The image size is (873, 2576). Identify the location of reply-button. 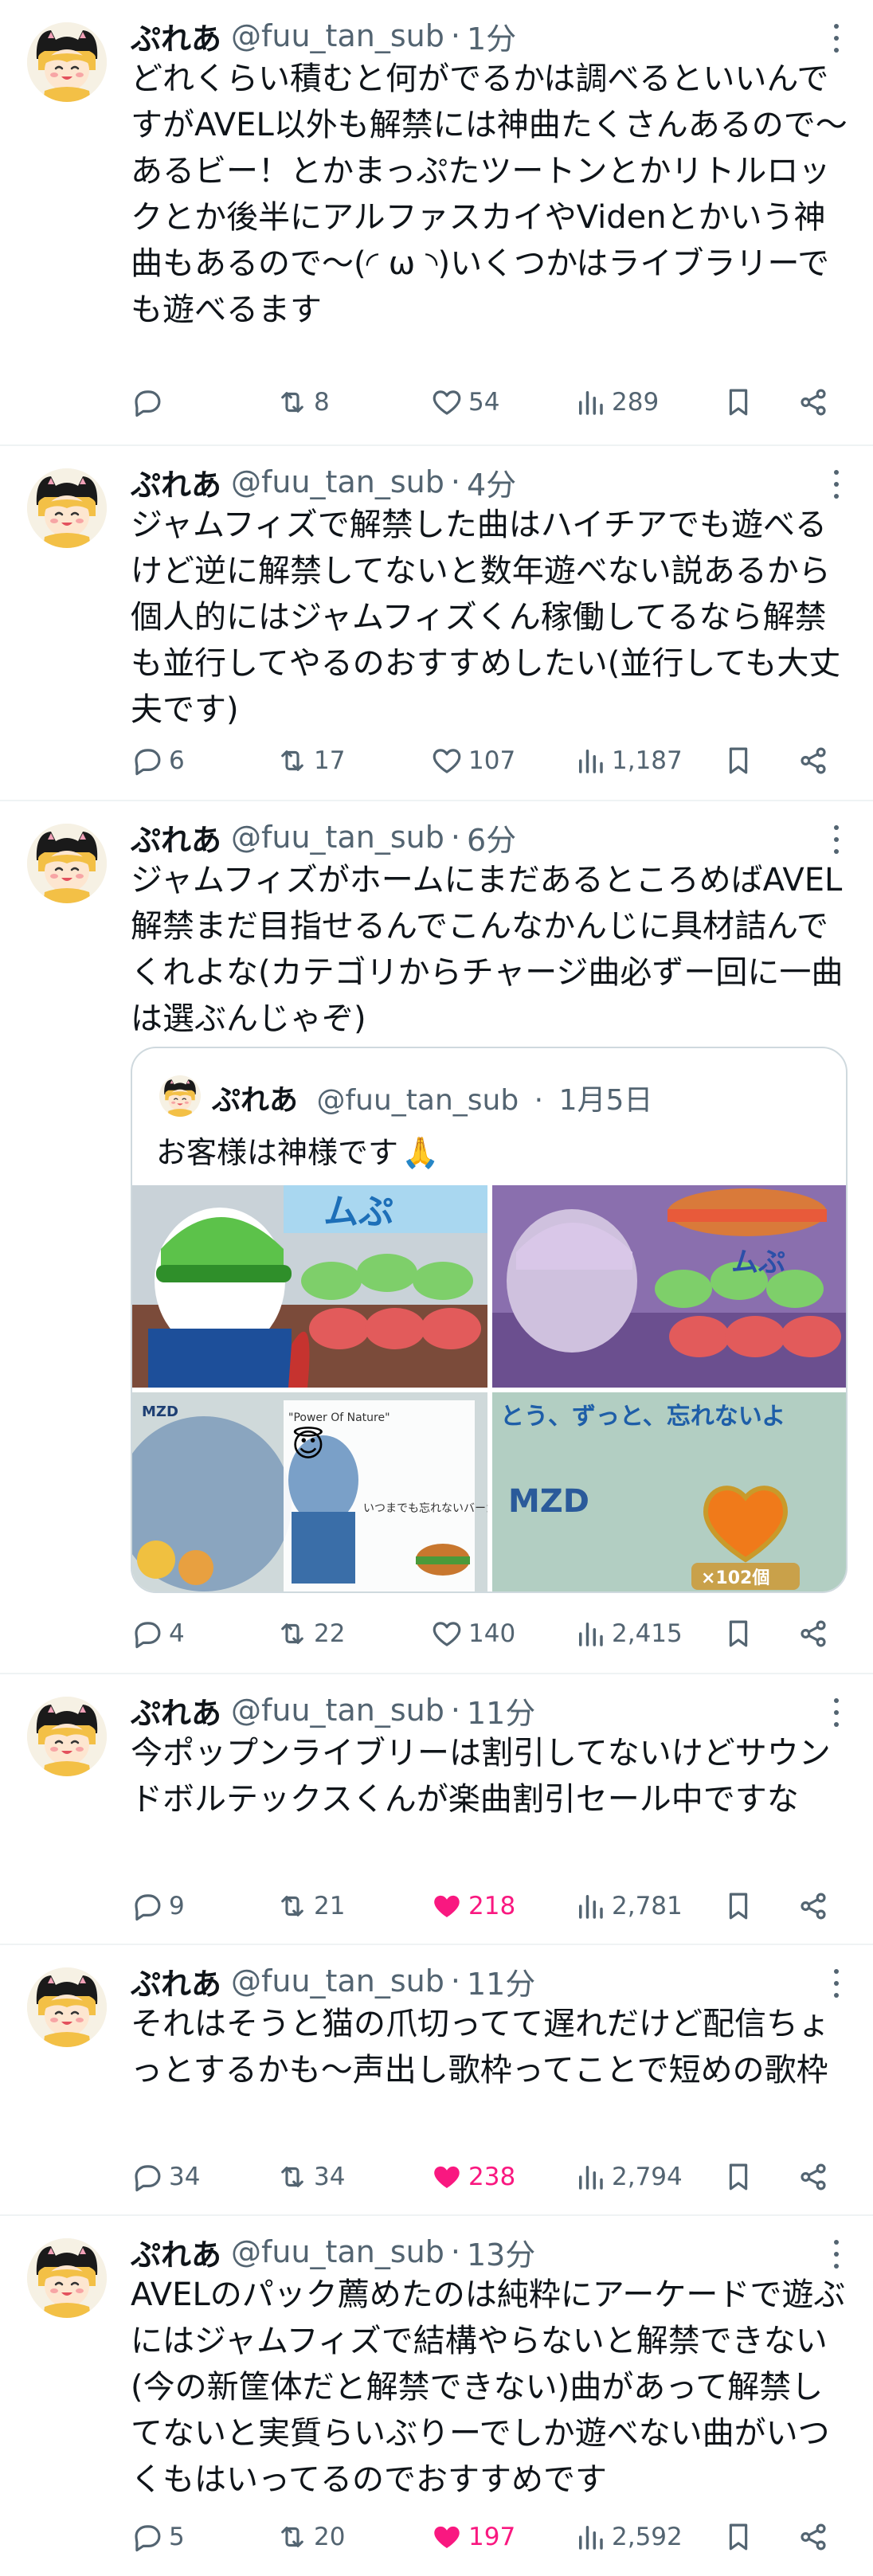
(150, 402).